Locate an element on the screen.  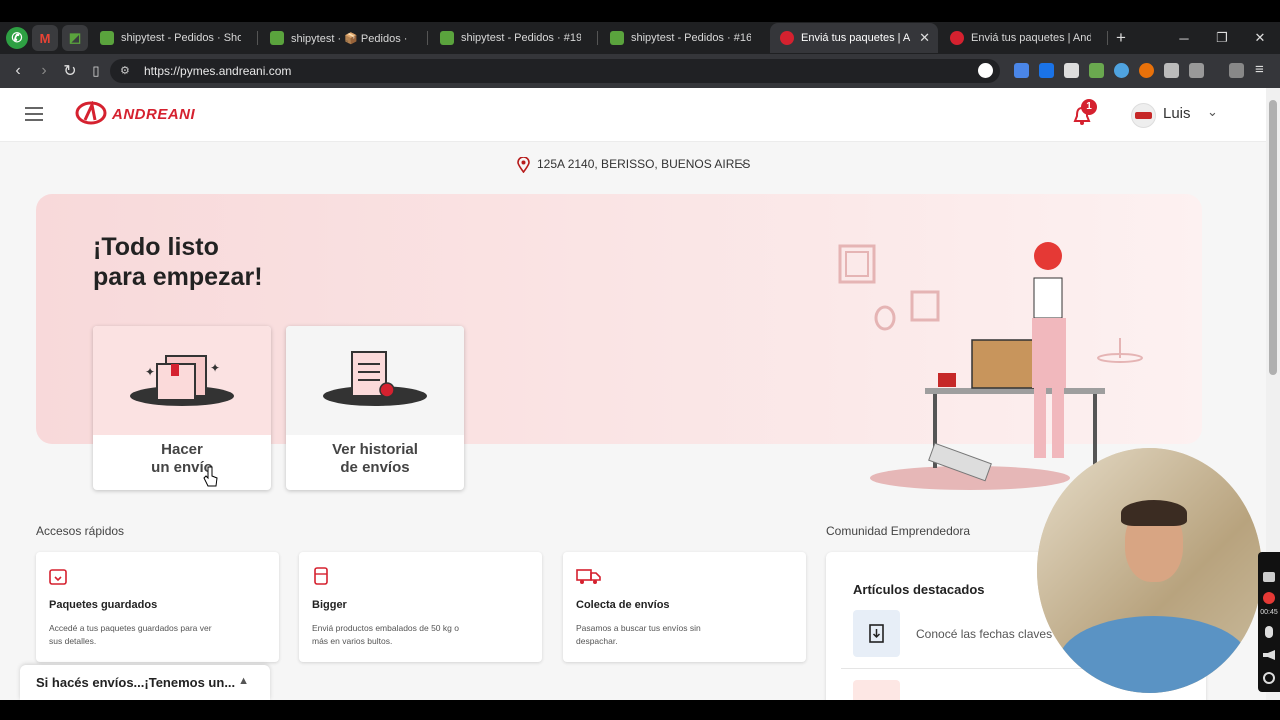
package-icon is located at coordinates (58, 577).